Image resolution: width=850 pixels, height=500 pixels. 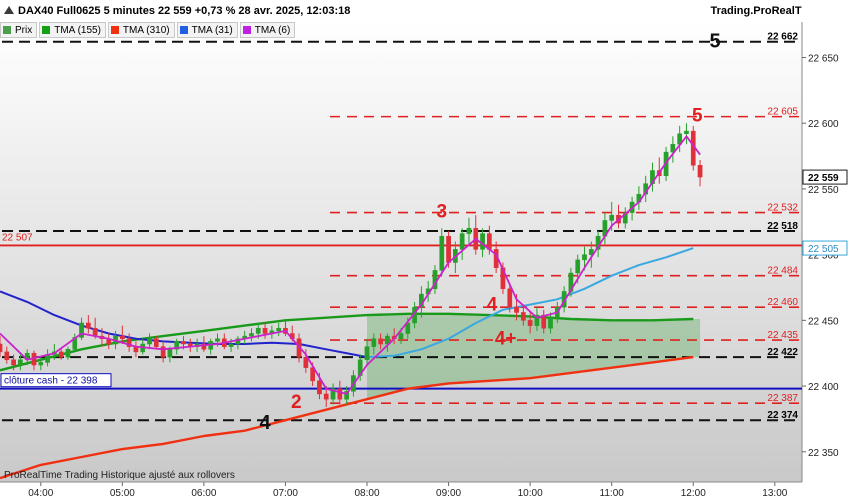 What do you see at coordinates (17, 237) in the screenshot?
I see `reference-label: 22 507` at bounding box center [17, 237].